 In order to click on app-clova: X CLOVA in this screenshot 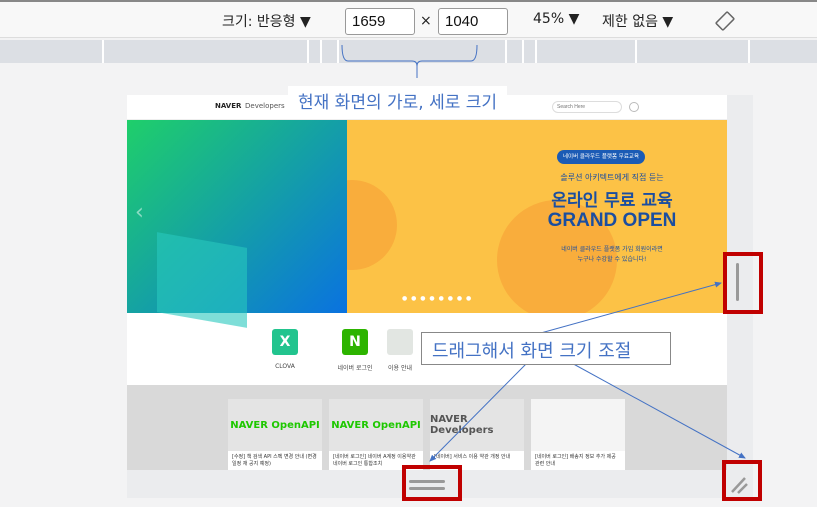, I will do `click(285, 349)`.